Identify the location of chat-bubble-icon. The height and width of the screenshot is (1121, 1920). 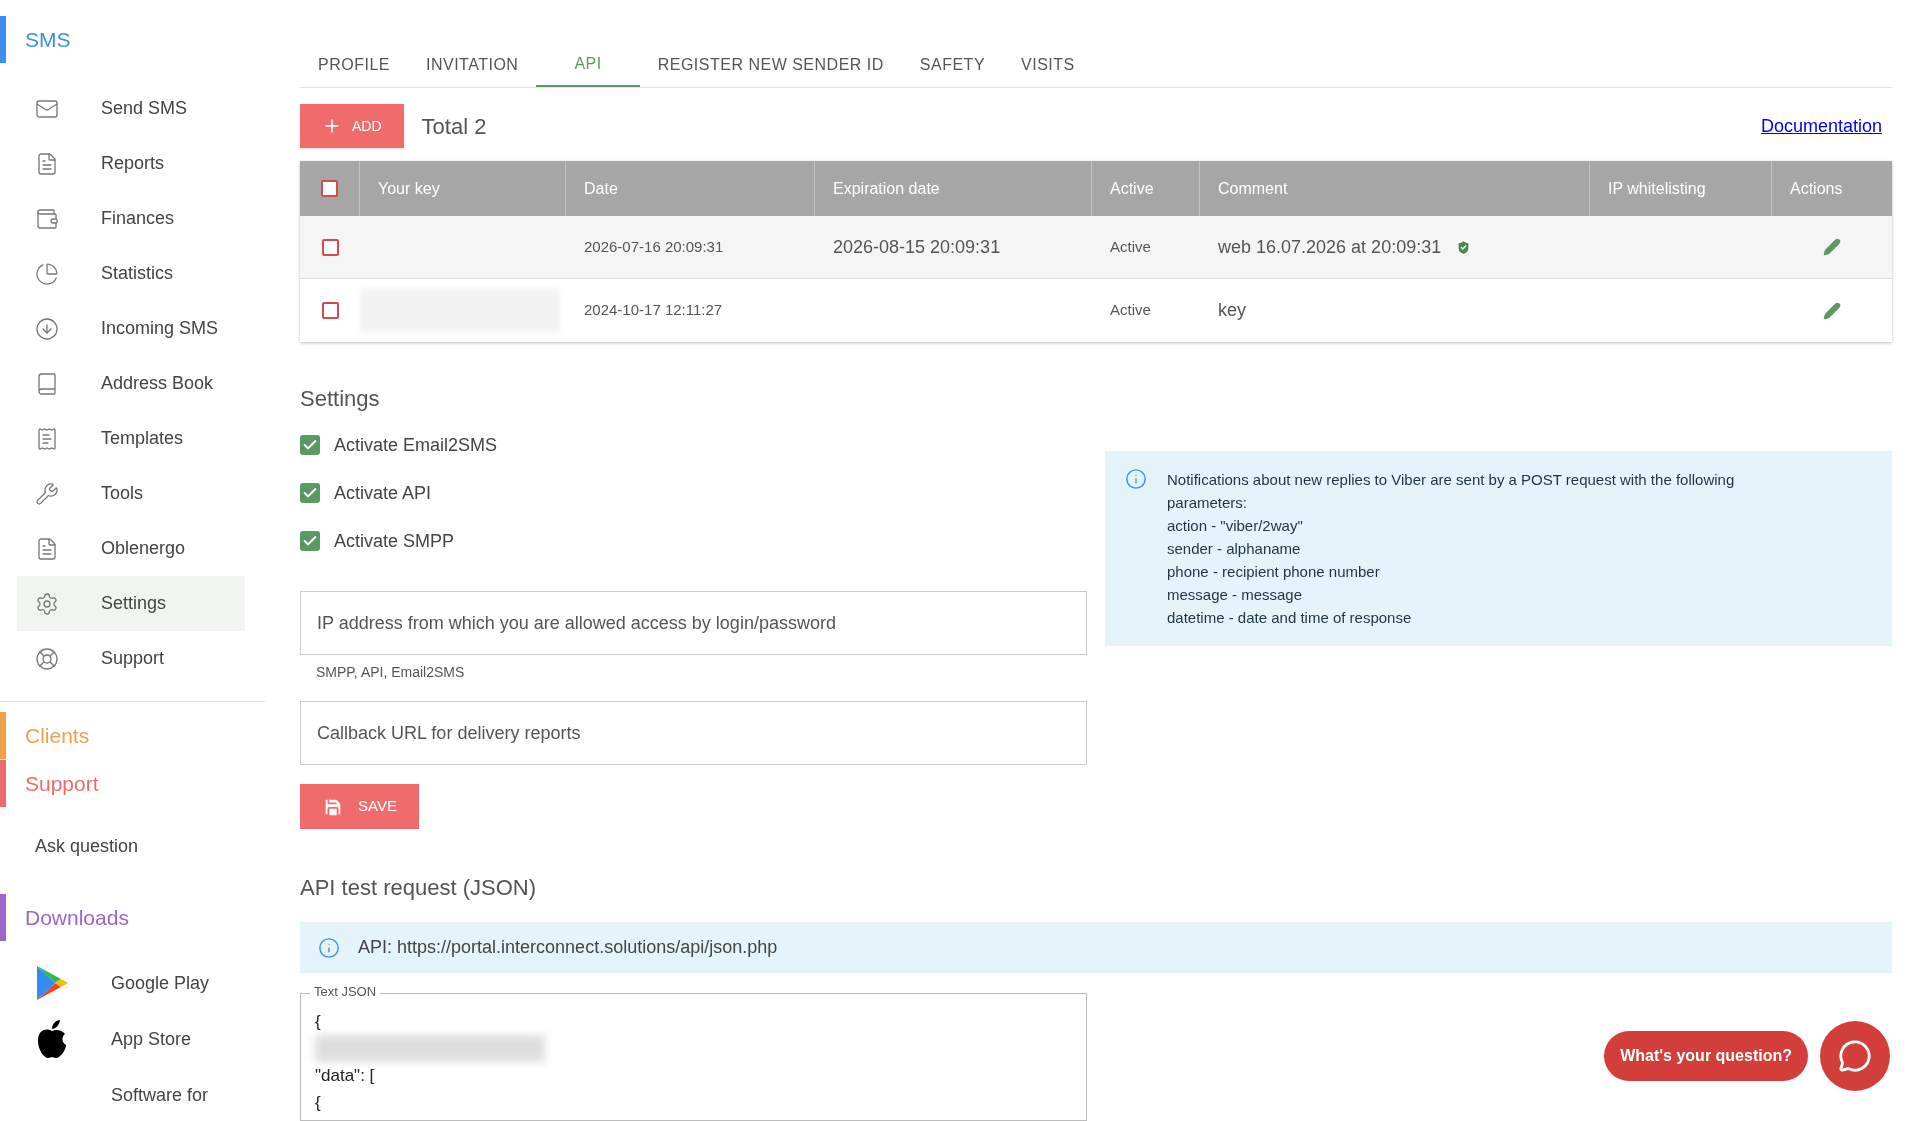
(1855, 1056).